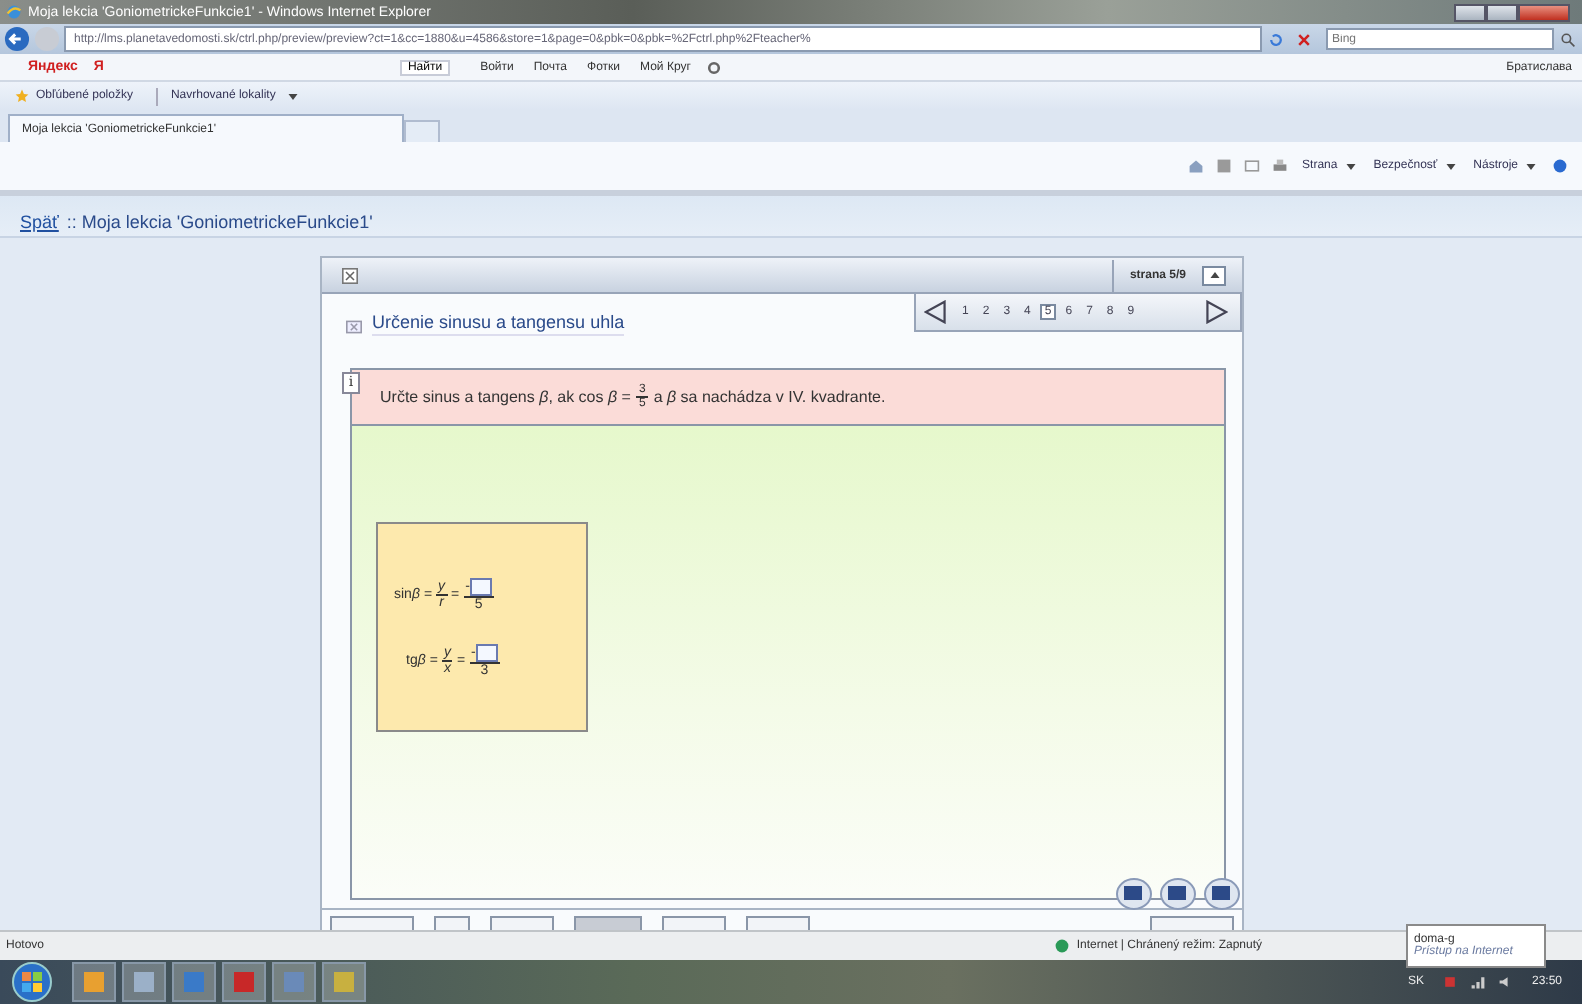 This screenshot has height=1004, width=1582. I want to click on tray-icon, so click(1449, 982).